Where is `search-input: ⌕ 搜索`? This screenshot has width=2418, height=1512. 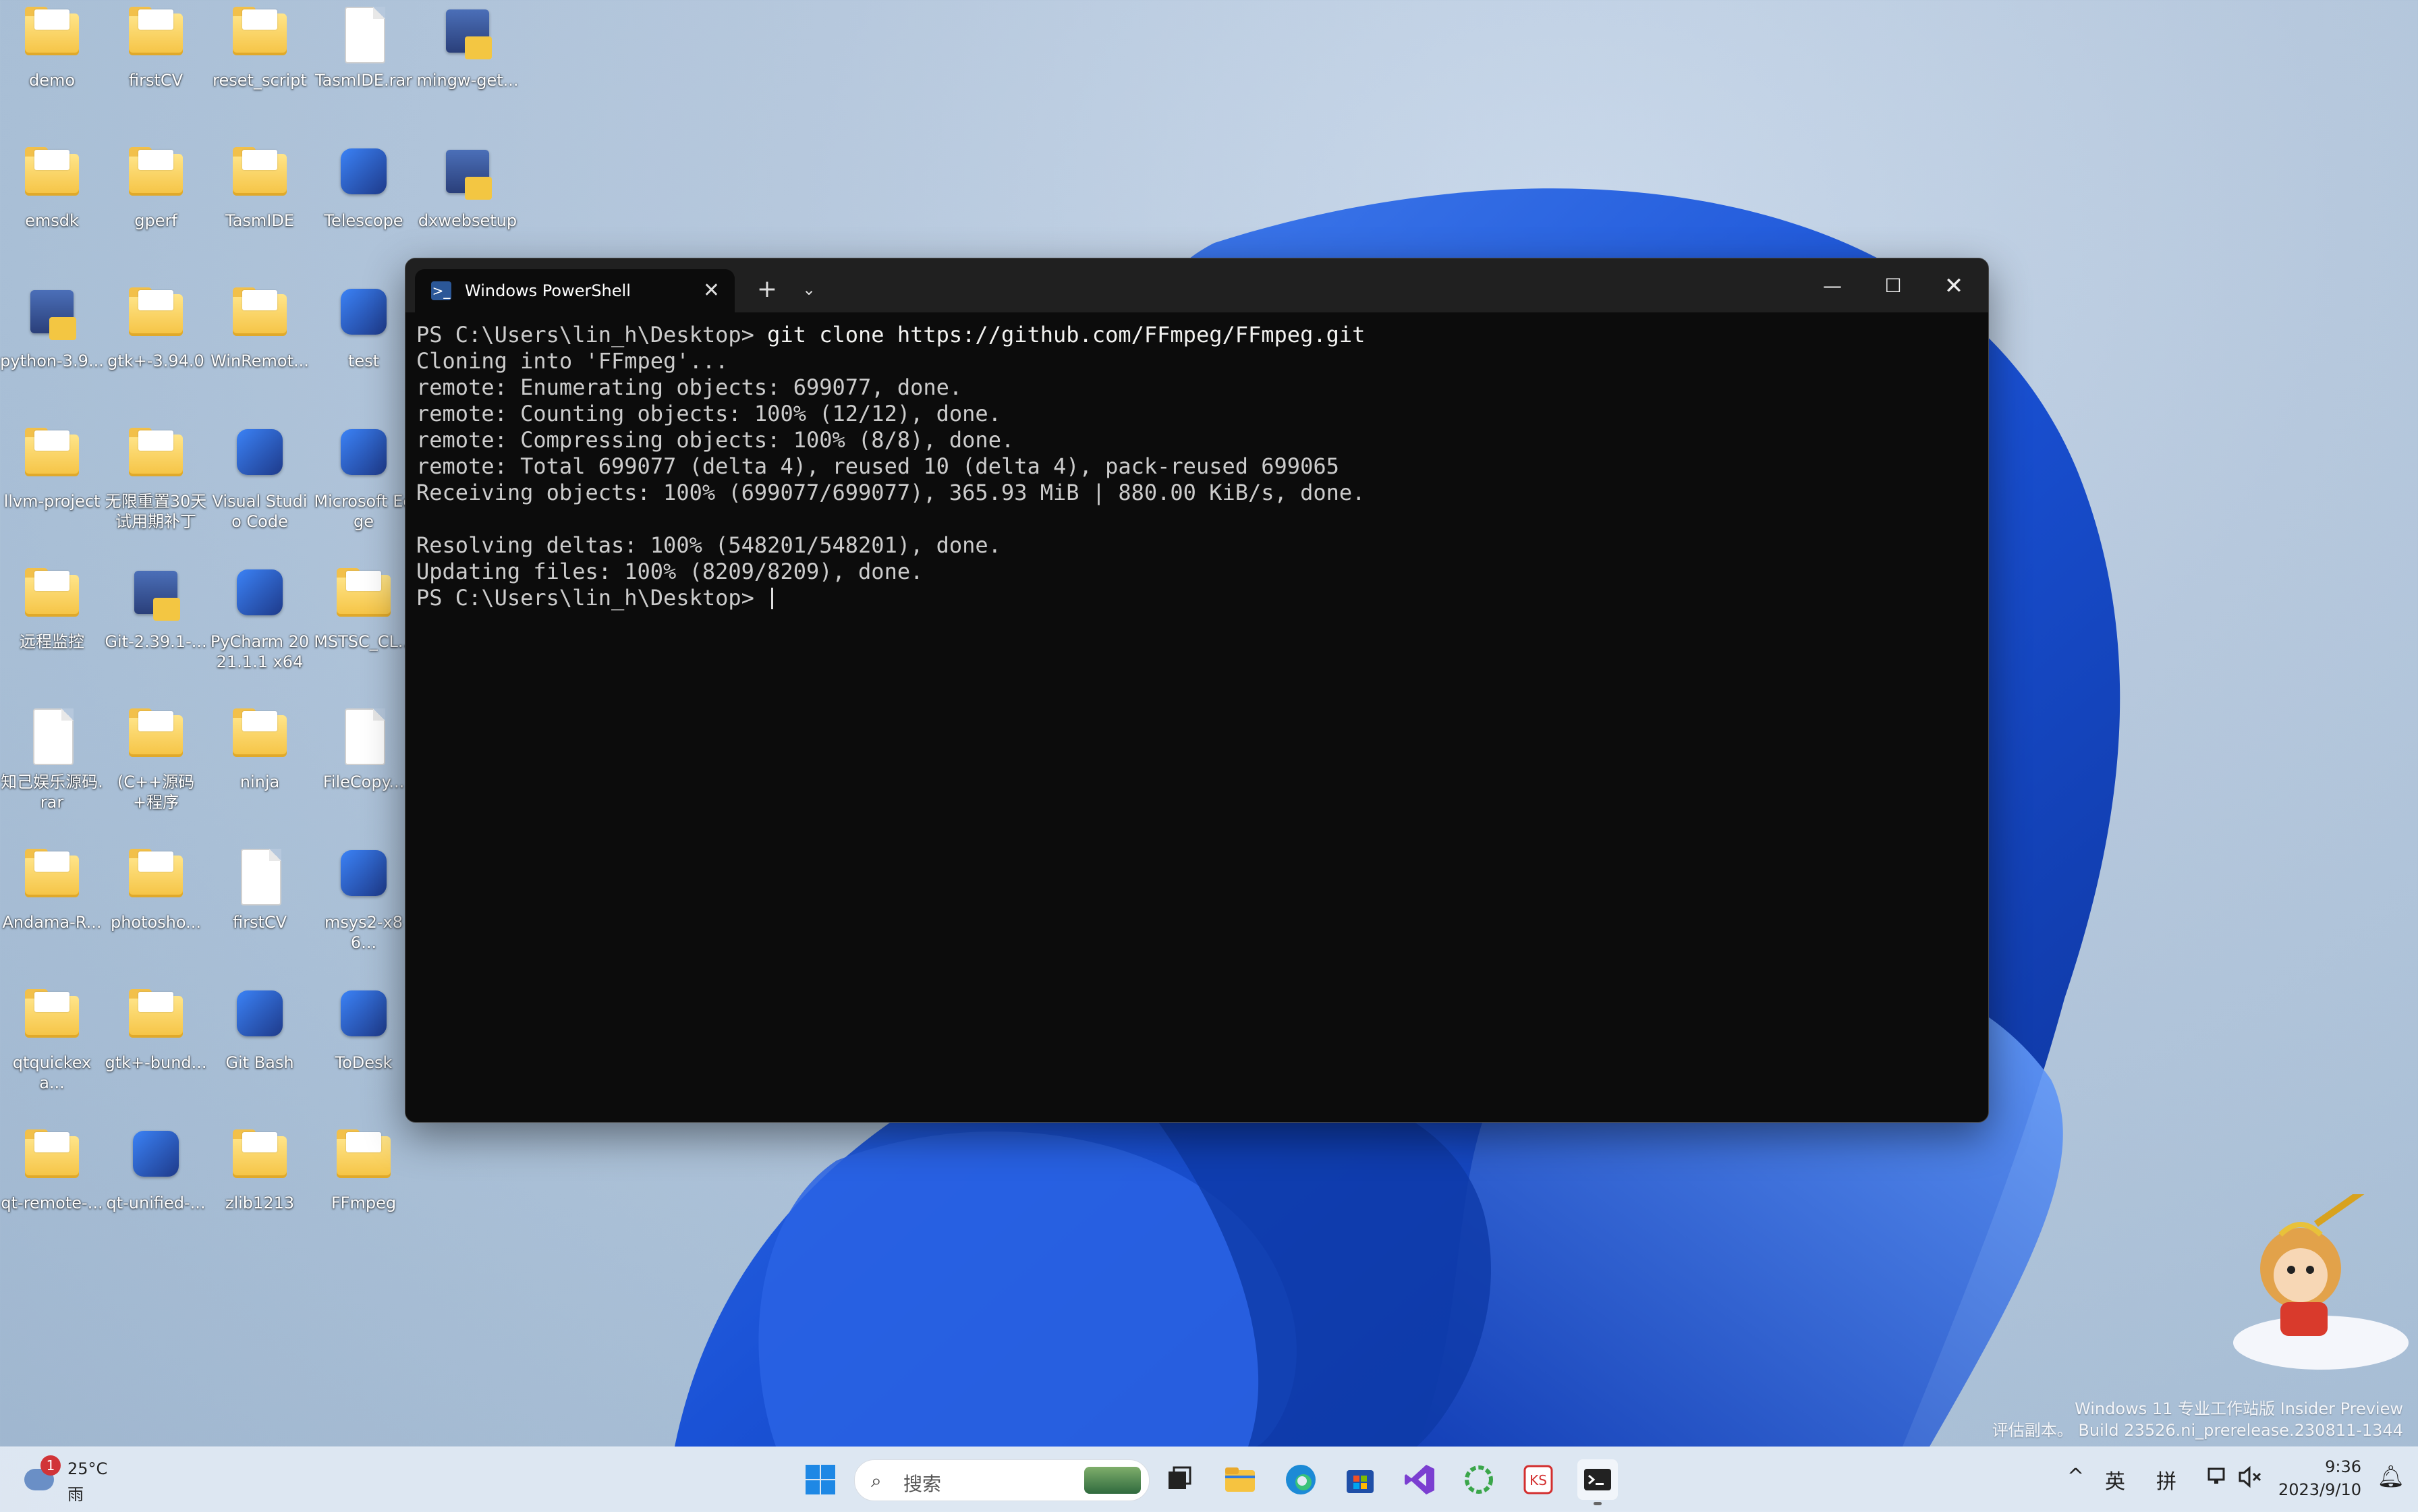 search-input: ⌕ 搜索 is located at coordinates (1002, 1480).